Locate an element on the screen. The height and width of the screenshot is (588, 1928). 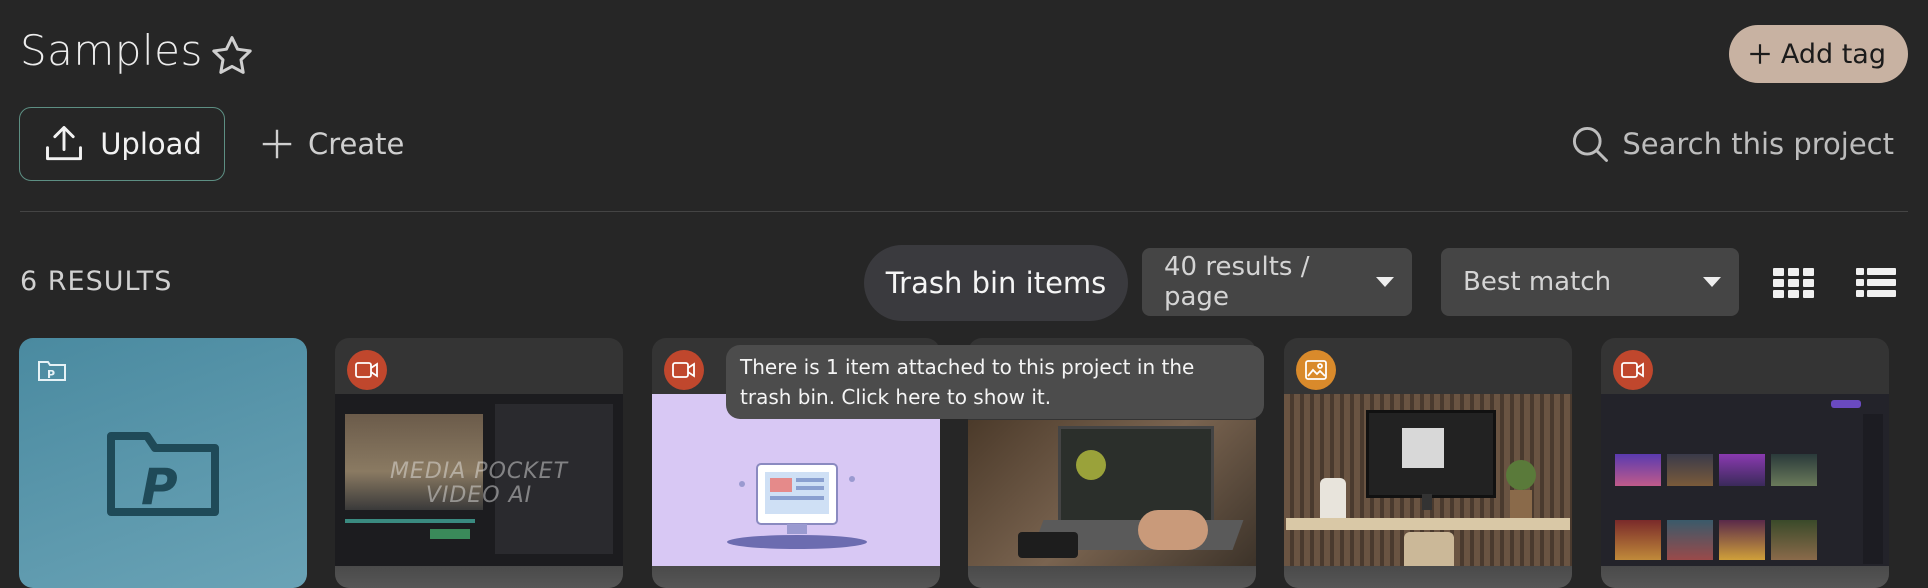
search-field: Search this project is located at coordinates (1731, 144).